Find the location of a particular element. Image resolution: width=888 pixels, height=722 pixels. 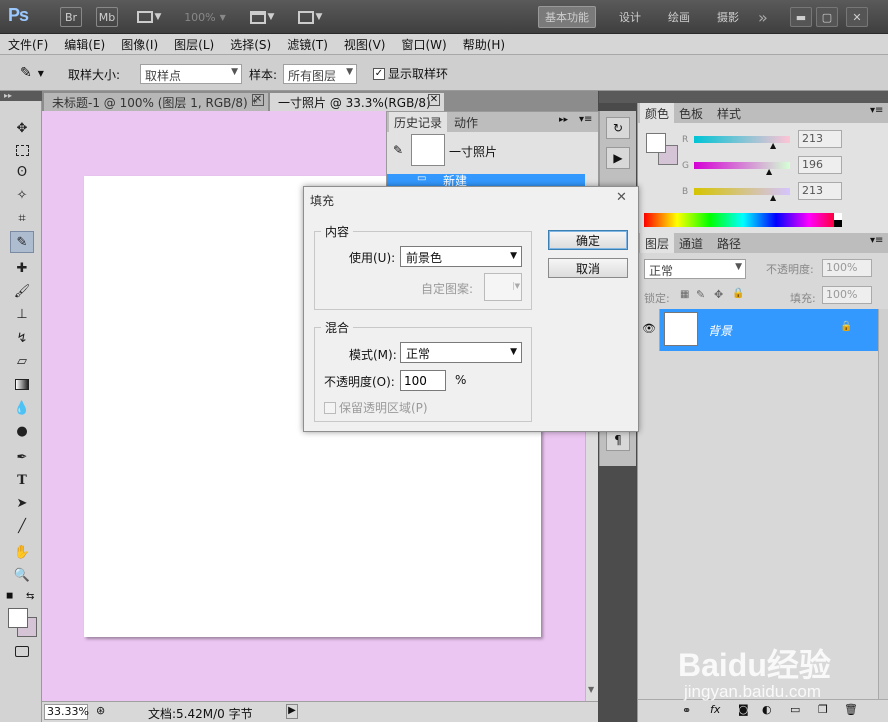

foreground-color-swatch is located at coordinates (18, 618).